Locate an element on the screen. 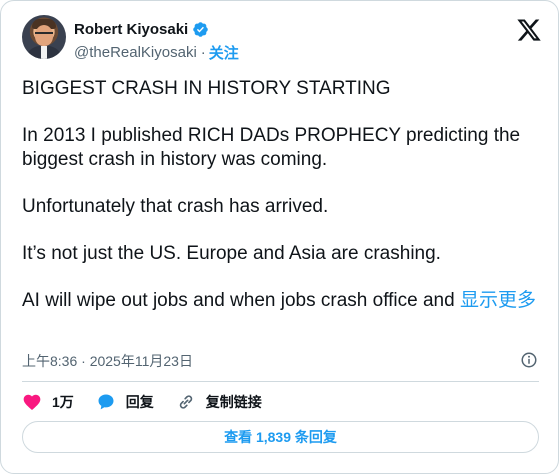 The width and height of the screenshot is (559, 474). tweet-header: Robert Kiyosaki @theRealKiyosaki · 关注 is located at coordinates (282, 41).